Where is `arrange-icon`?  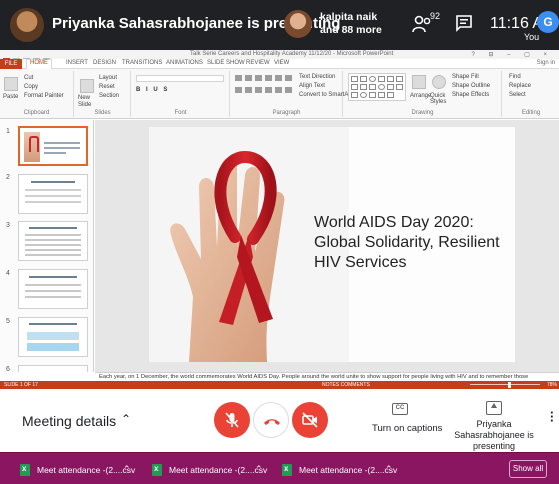
arrange-icon is located at coordinates (419, 82).